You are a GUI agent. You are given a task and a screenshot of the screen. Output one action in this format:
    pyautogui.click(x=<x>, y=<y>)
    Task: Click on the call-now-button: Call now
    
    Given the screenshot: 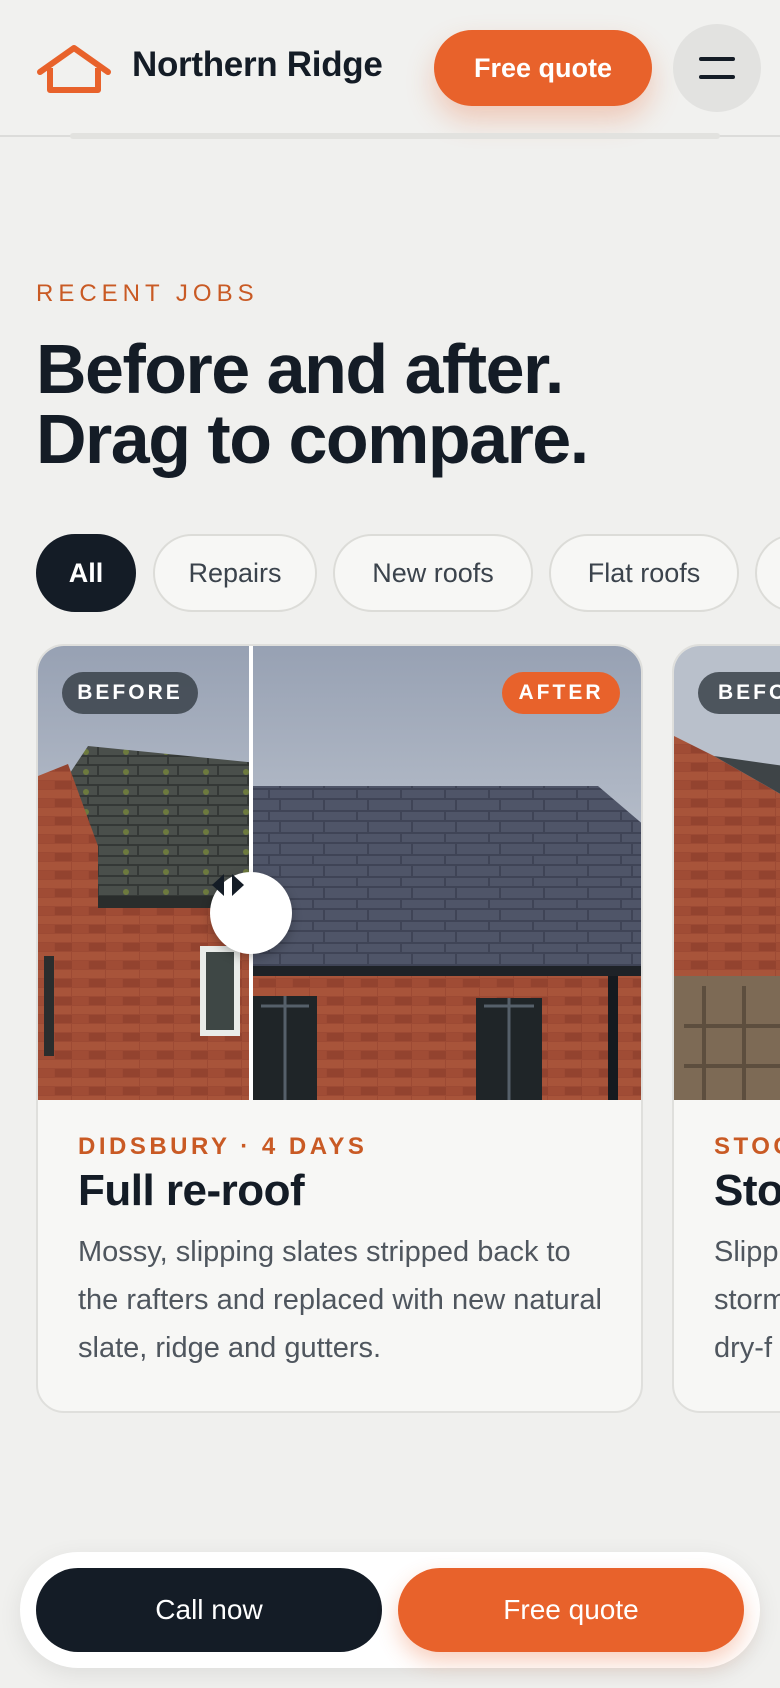 What is the action you would take?
    pyautogui.click(x=209, y=1610)
    